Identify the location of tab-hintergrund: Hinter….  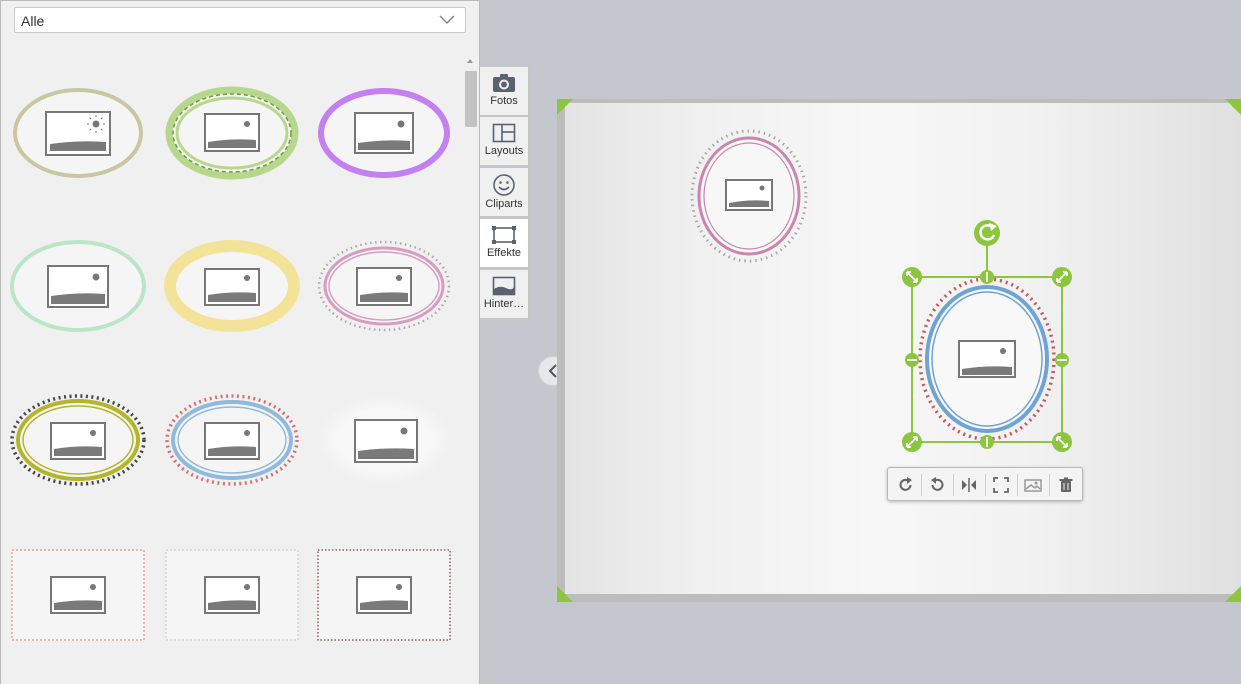
(504, 294).